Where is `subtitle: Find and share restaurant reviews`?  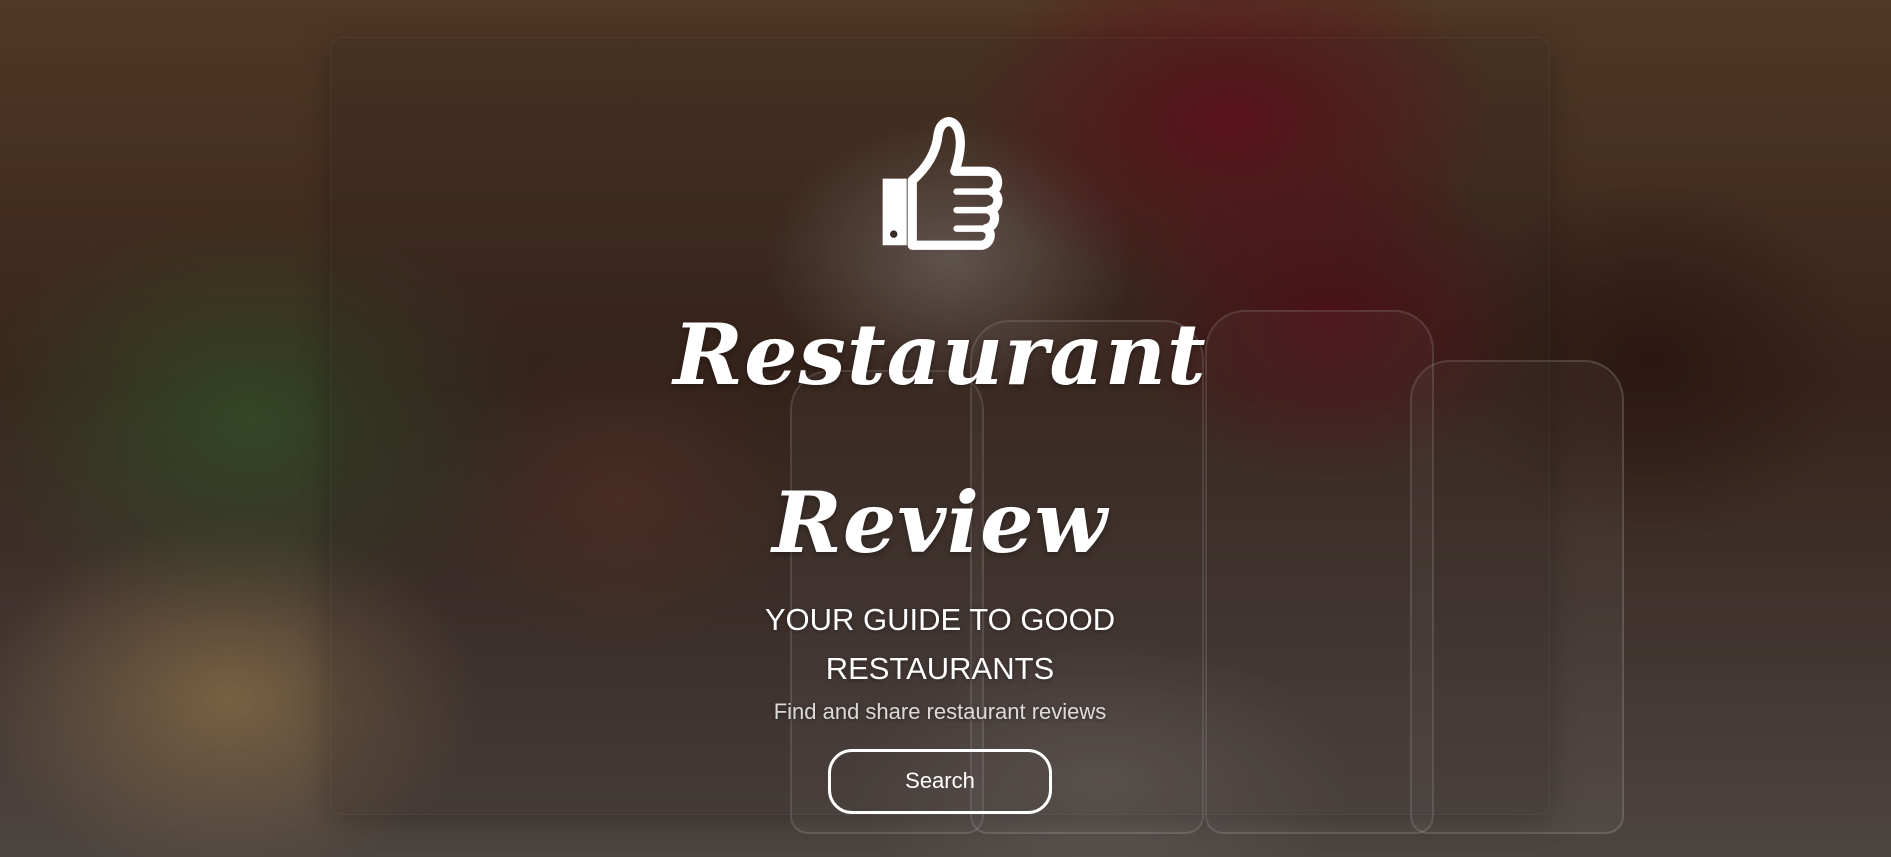 subtitle: Find and share restaurant reviews is located at coordinates (940, 711).